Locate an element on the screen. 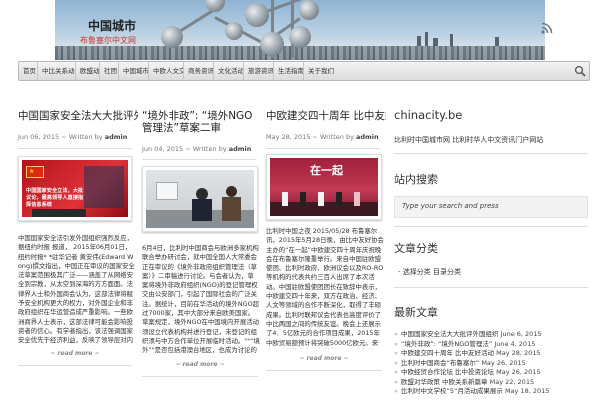 The image size is (600, 400). read-more-link-2: ~ read more ~ is located at coordinates (200, 364).